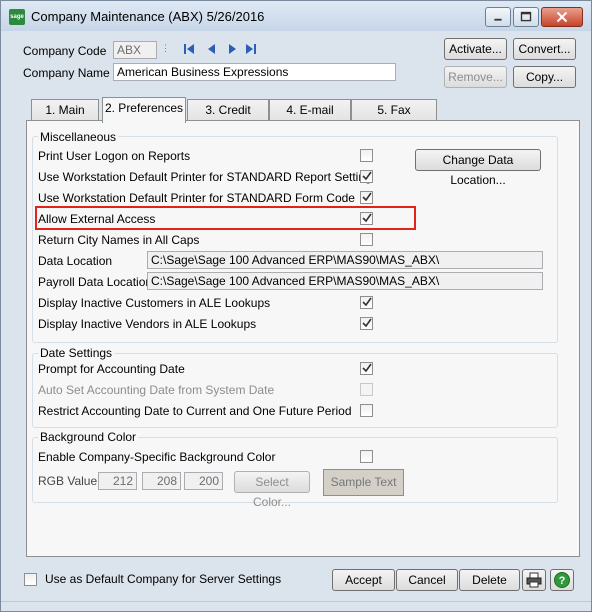  I want to click on delete-button: Delete, so click(489, 580).